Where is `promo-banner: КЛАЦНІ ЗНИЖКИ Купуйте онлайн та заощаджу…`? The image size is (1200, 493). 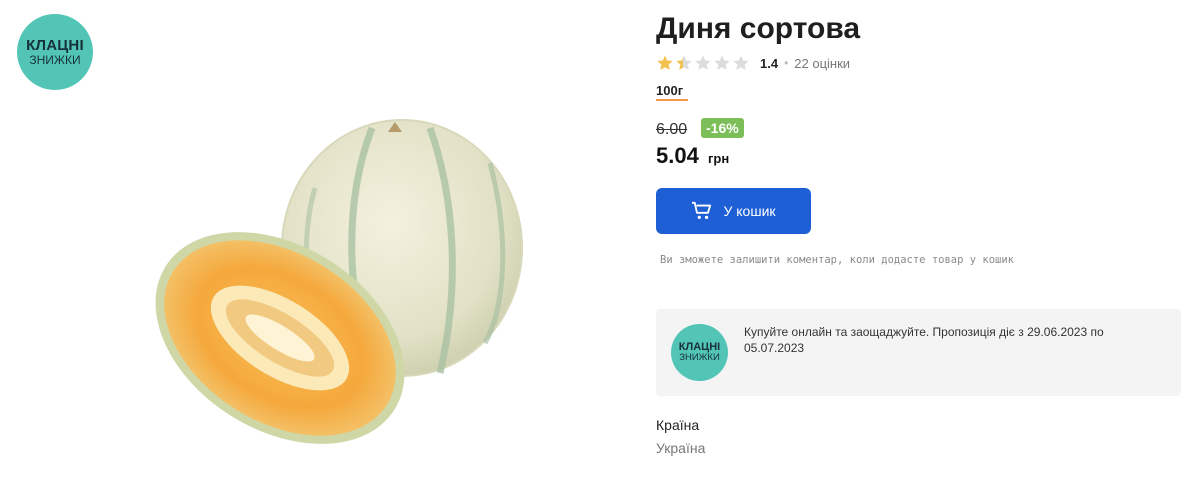 promo-banner: КЛАЦНІ ЗНИЖКИ Купуйте онлайн та заощаджу… is located at coordinates (918, 352).